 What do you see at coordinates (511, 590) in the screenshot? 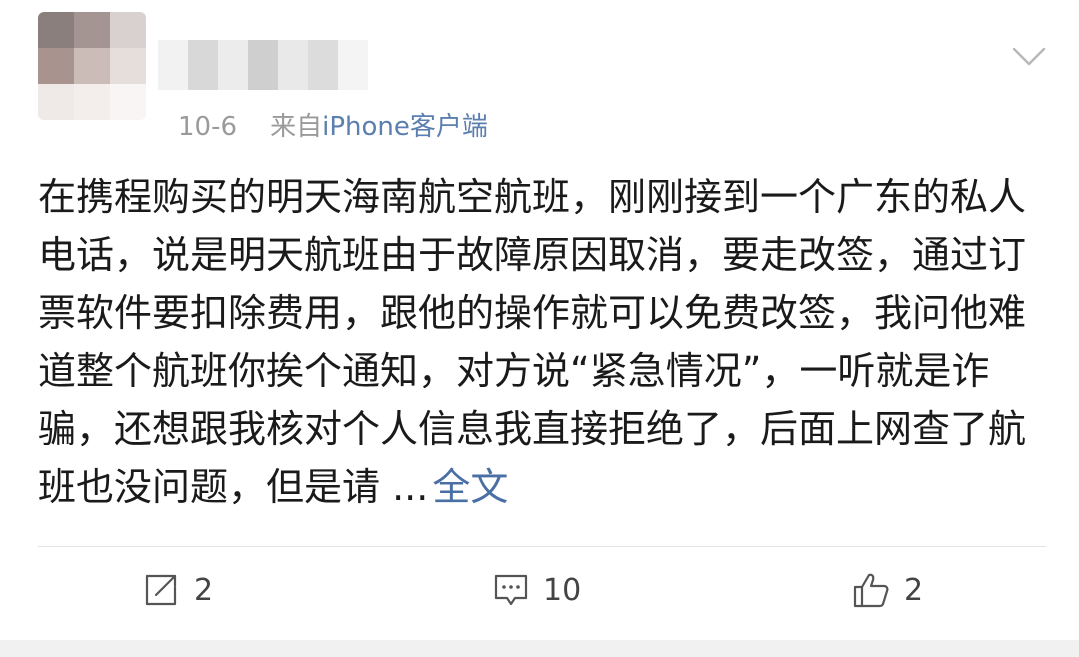
I see `comment-icon` at bounding box center [511, 590].